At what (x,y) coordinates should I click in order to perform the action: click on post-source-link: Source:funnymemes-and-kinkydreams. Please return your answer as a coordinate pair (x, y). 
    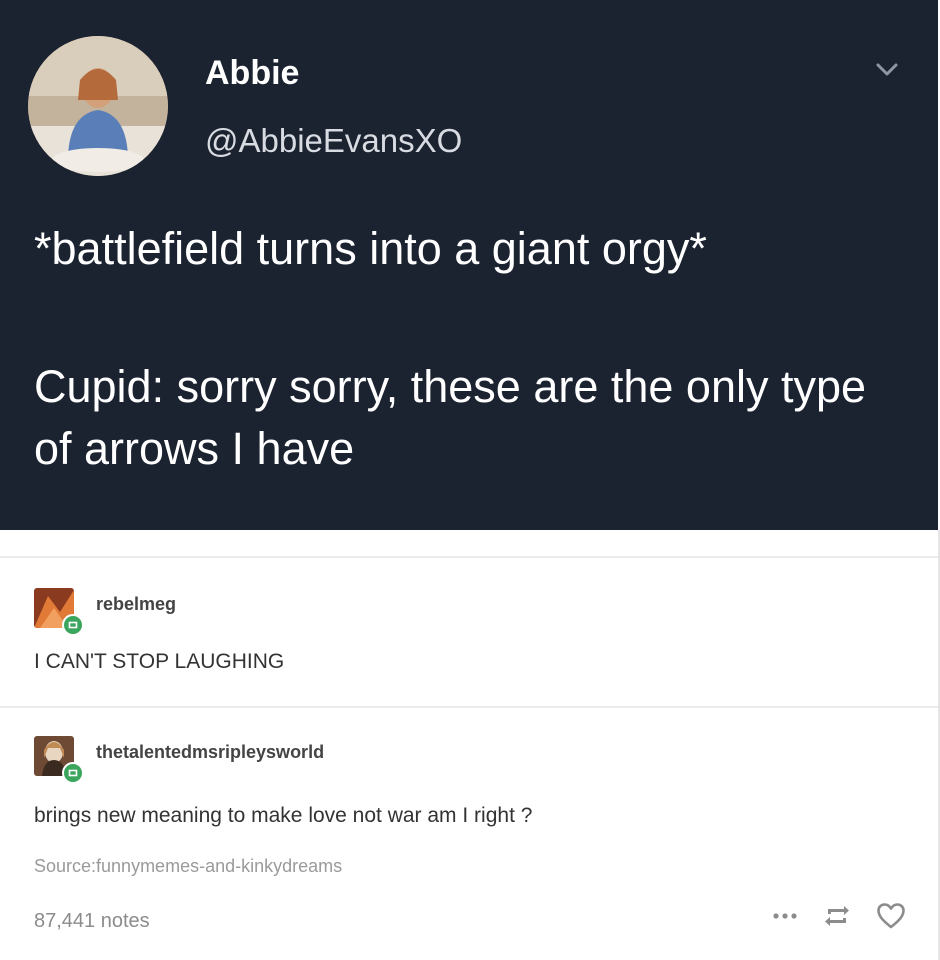
    Looking at the image, I should click on (188, 866).